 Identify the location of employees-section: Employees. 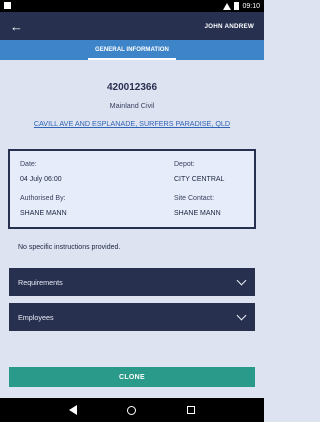
(132, 317).